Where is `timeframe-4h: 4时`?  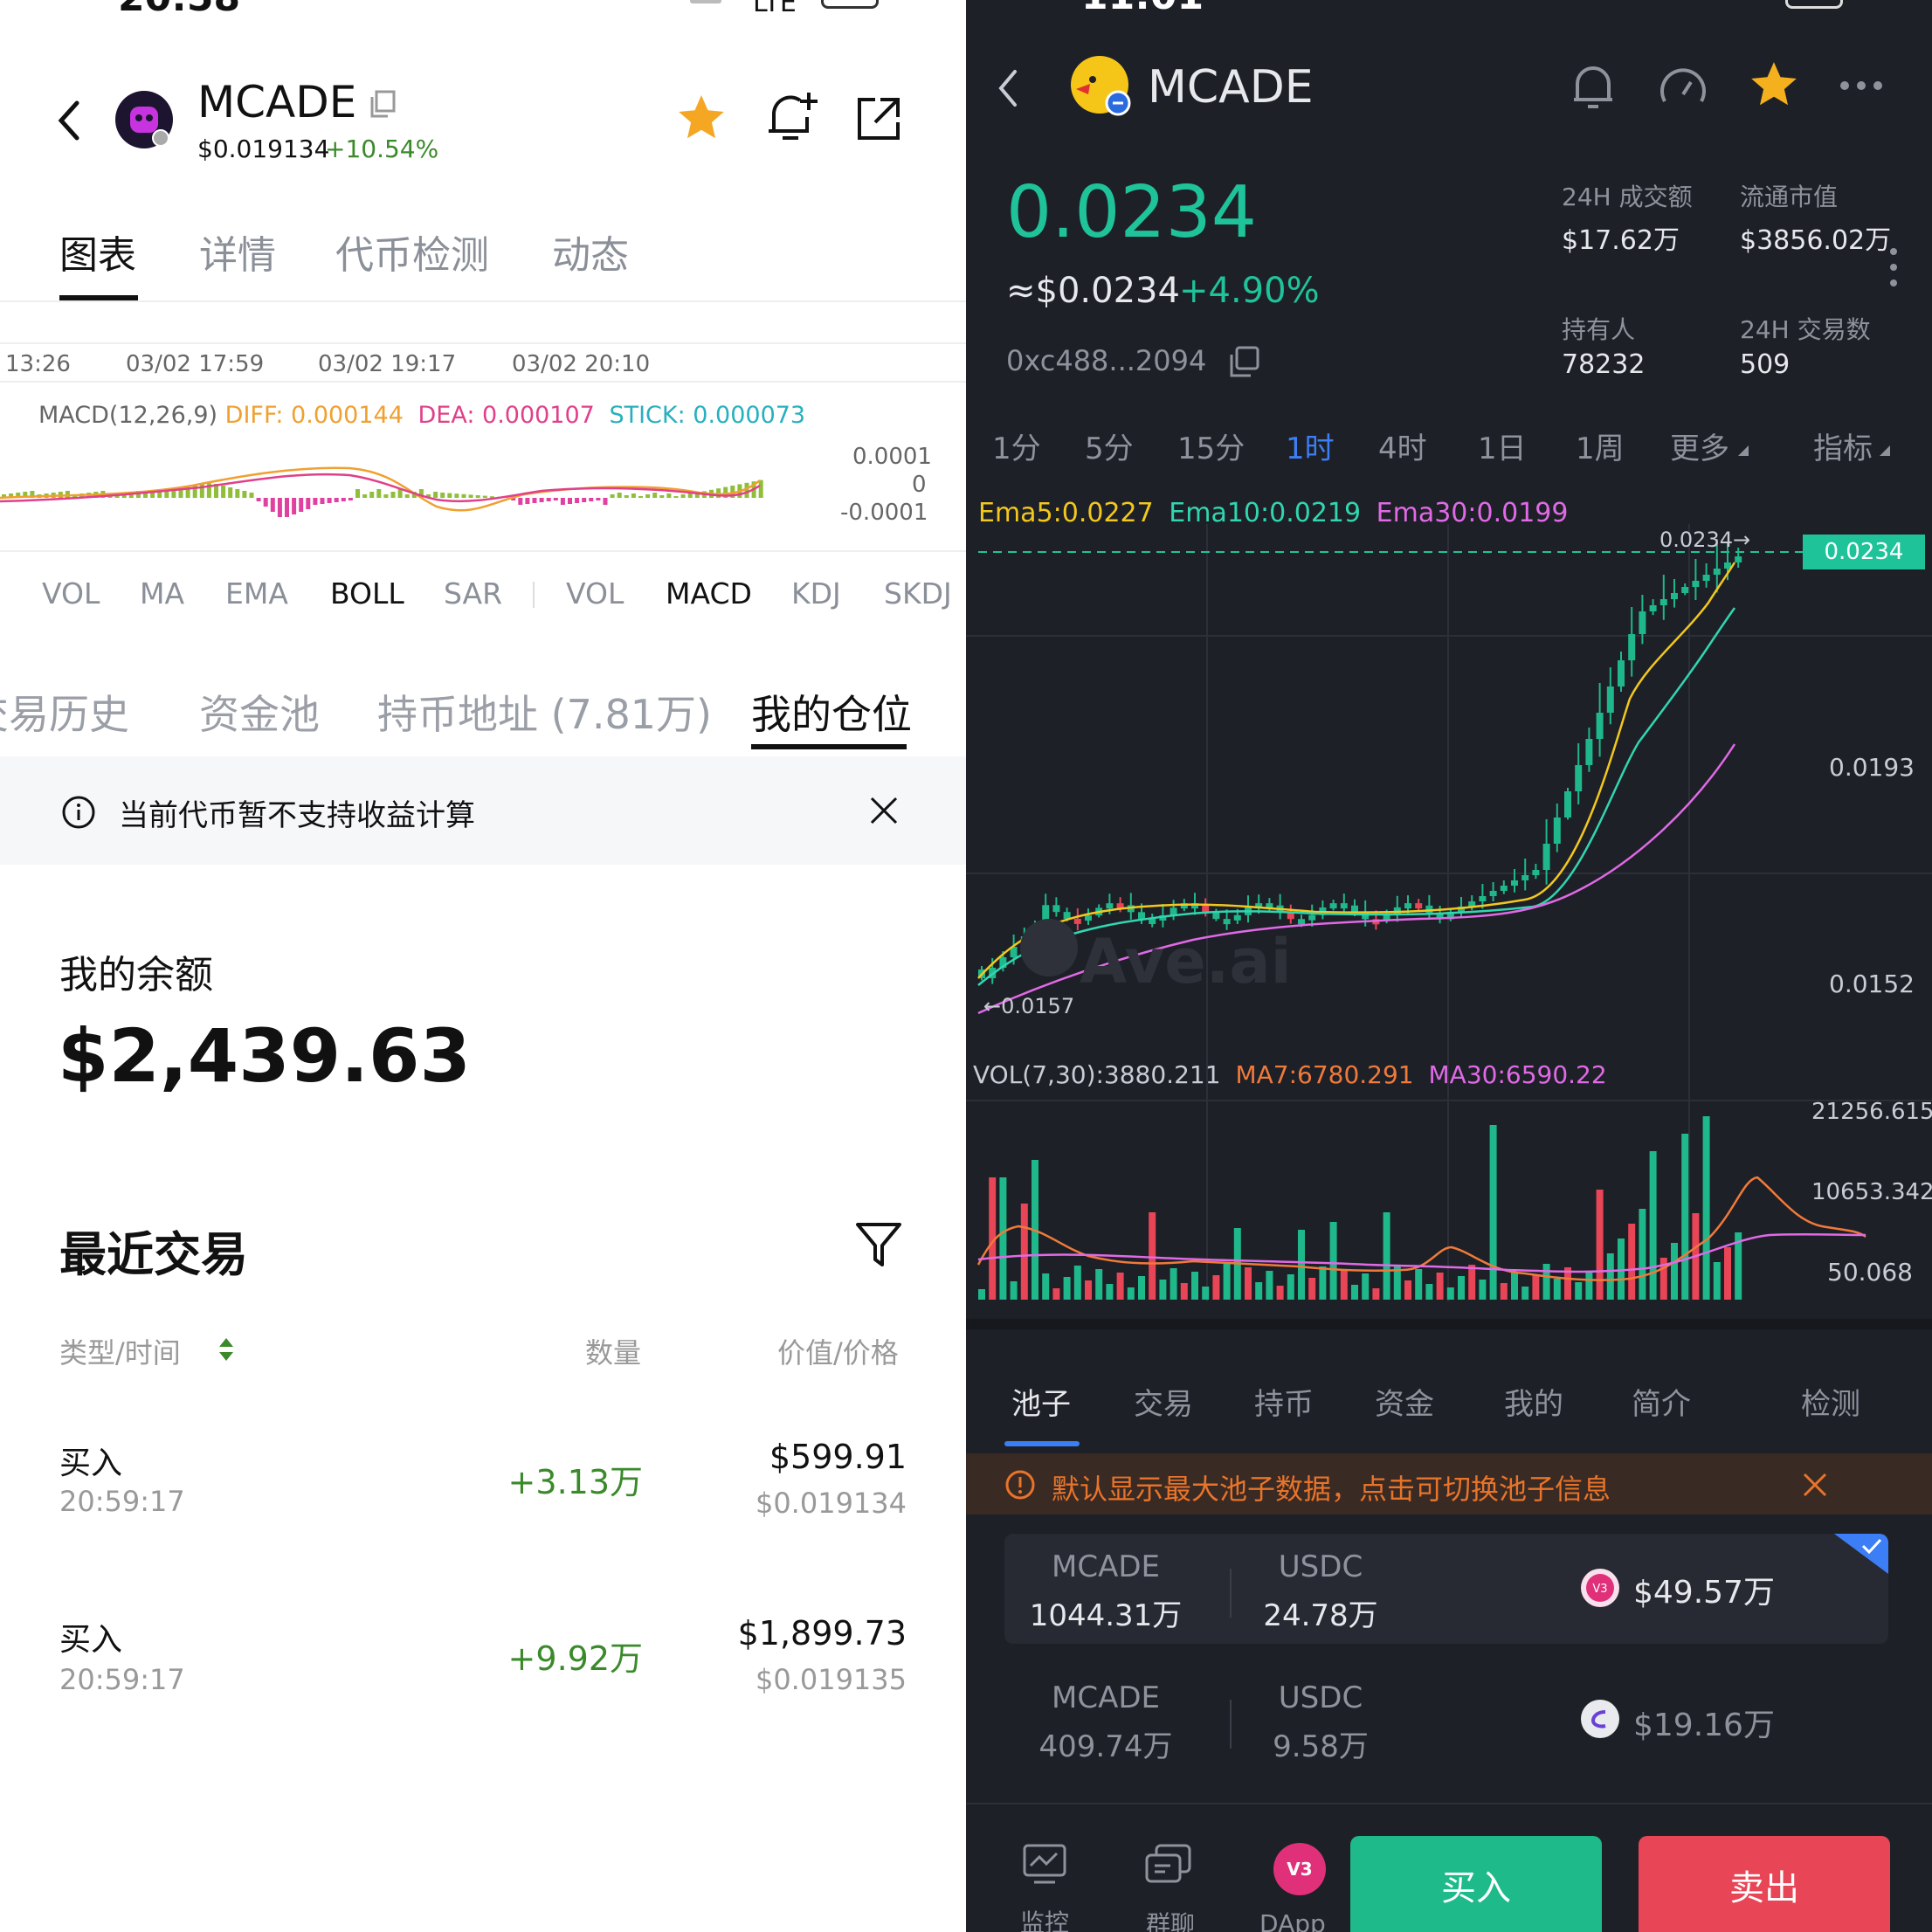
timeframe-4h: 4时 is located at coordinates (1402, 445).